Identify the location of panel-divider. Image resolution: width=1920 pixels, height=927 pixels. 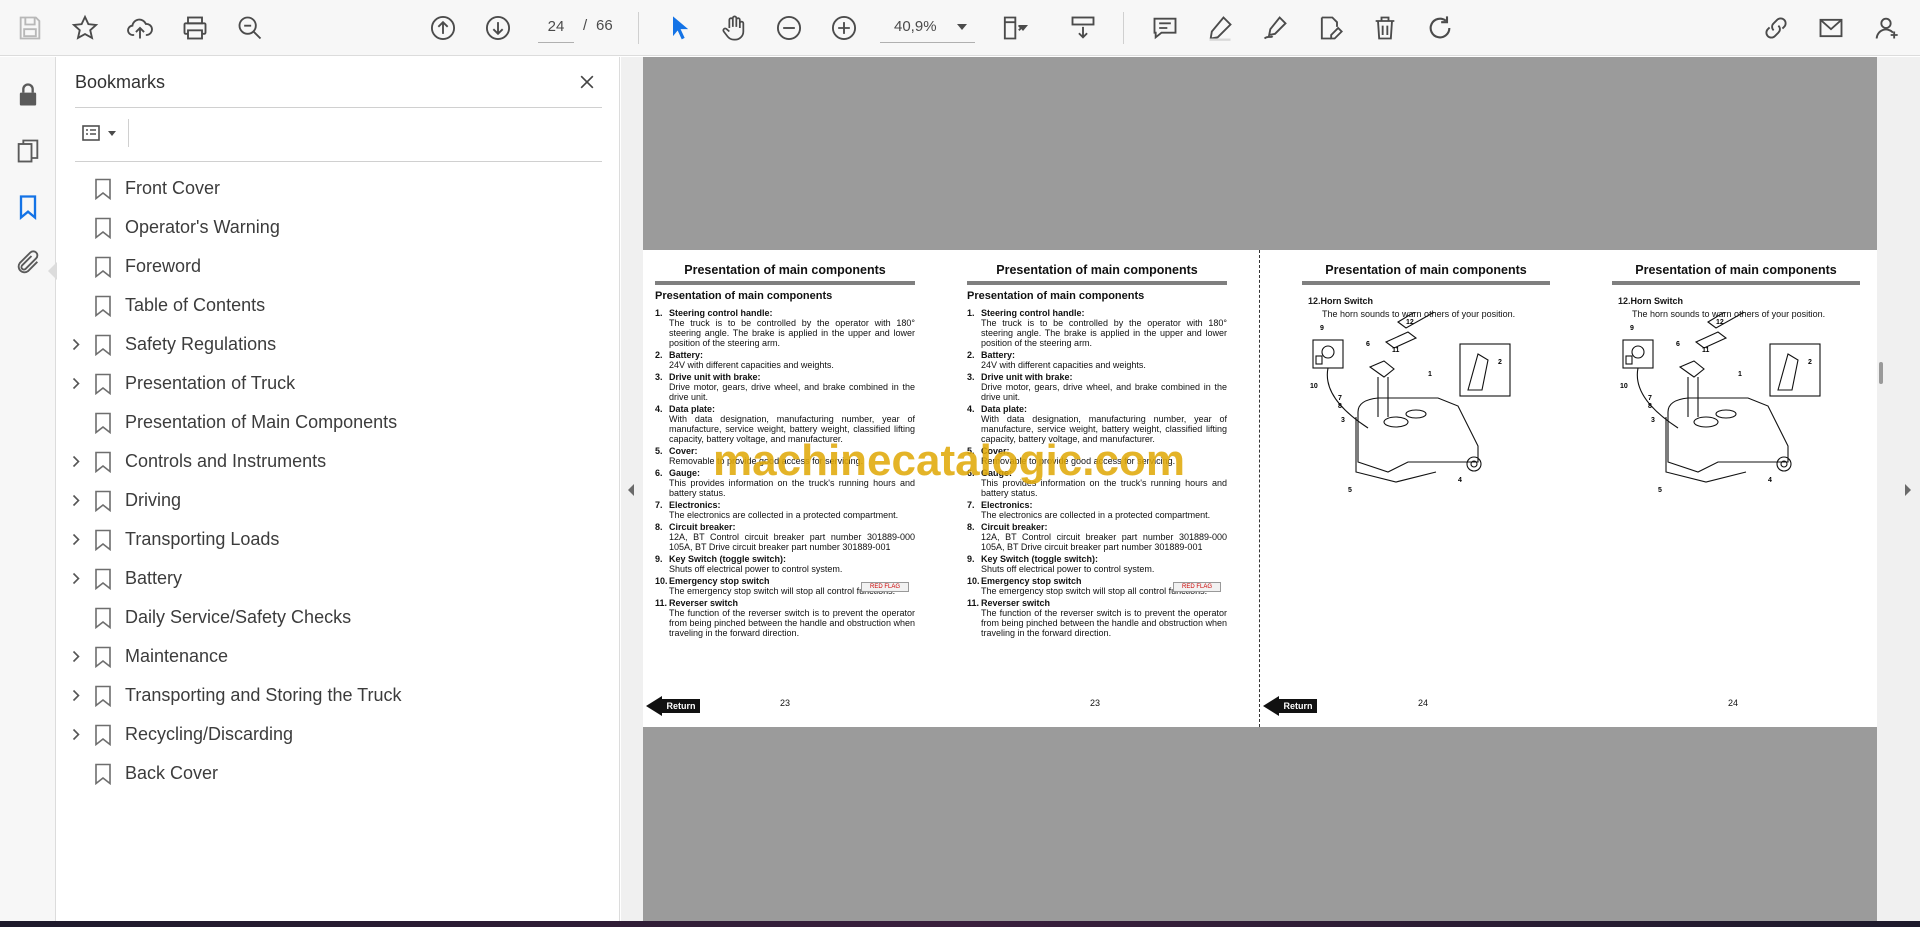
(338, 107).